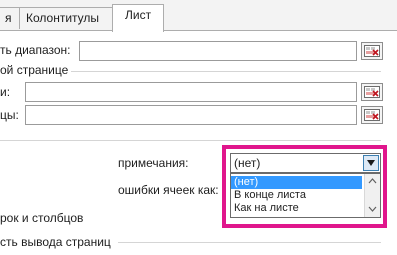  What do you see at coordinates (35, 50) in the screenshot?
I see `print-area-label: ть диапазон:` at bounding box center [35, 50].